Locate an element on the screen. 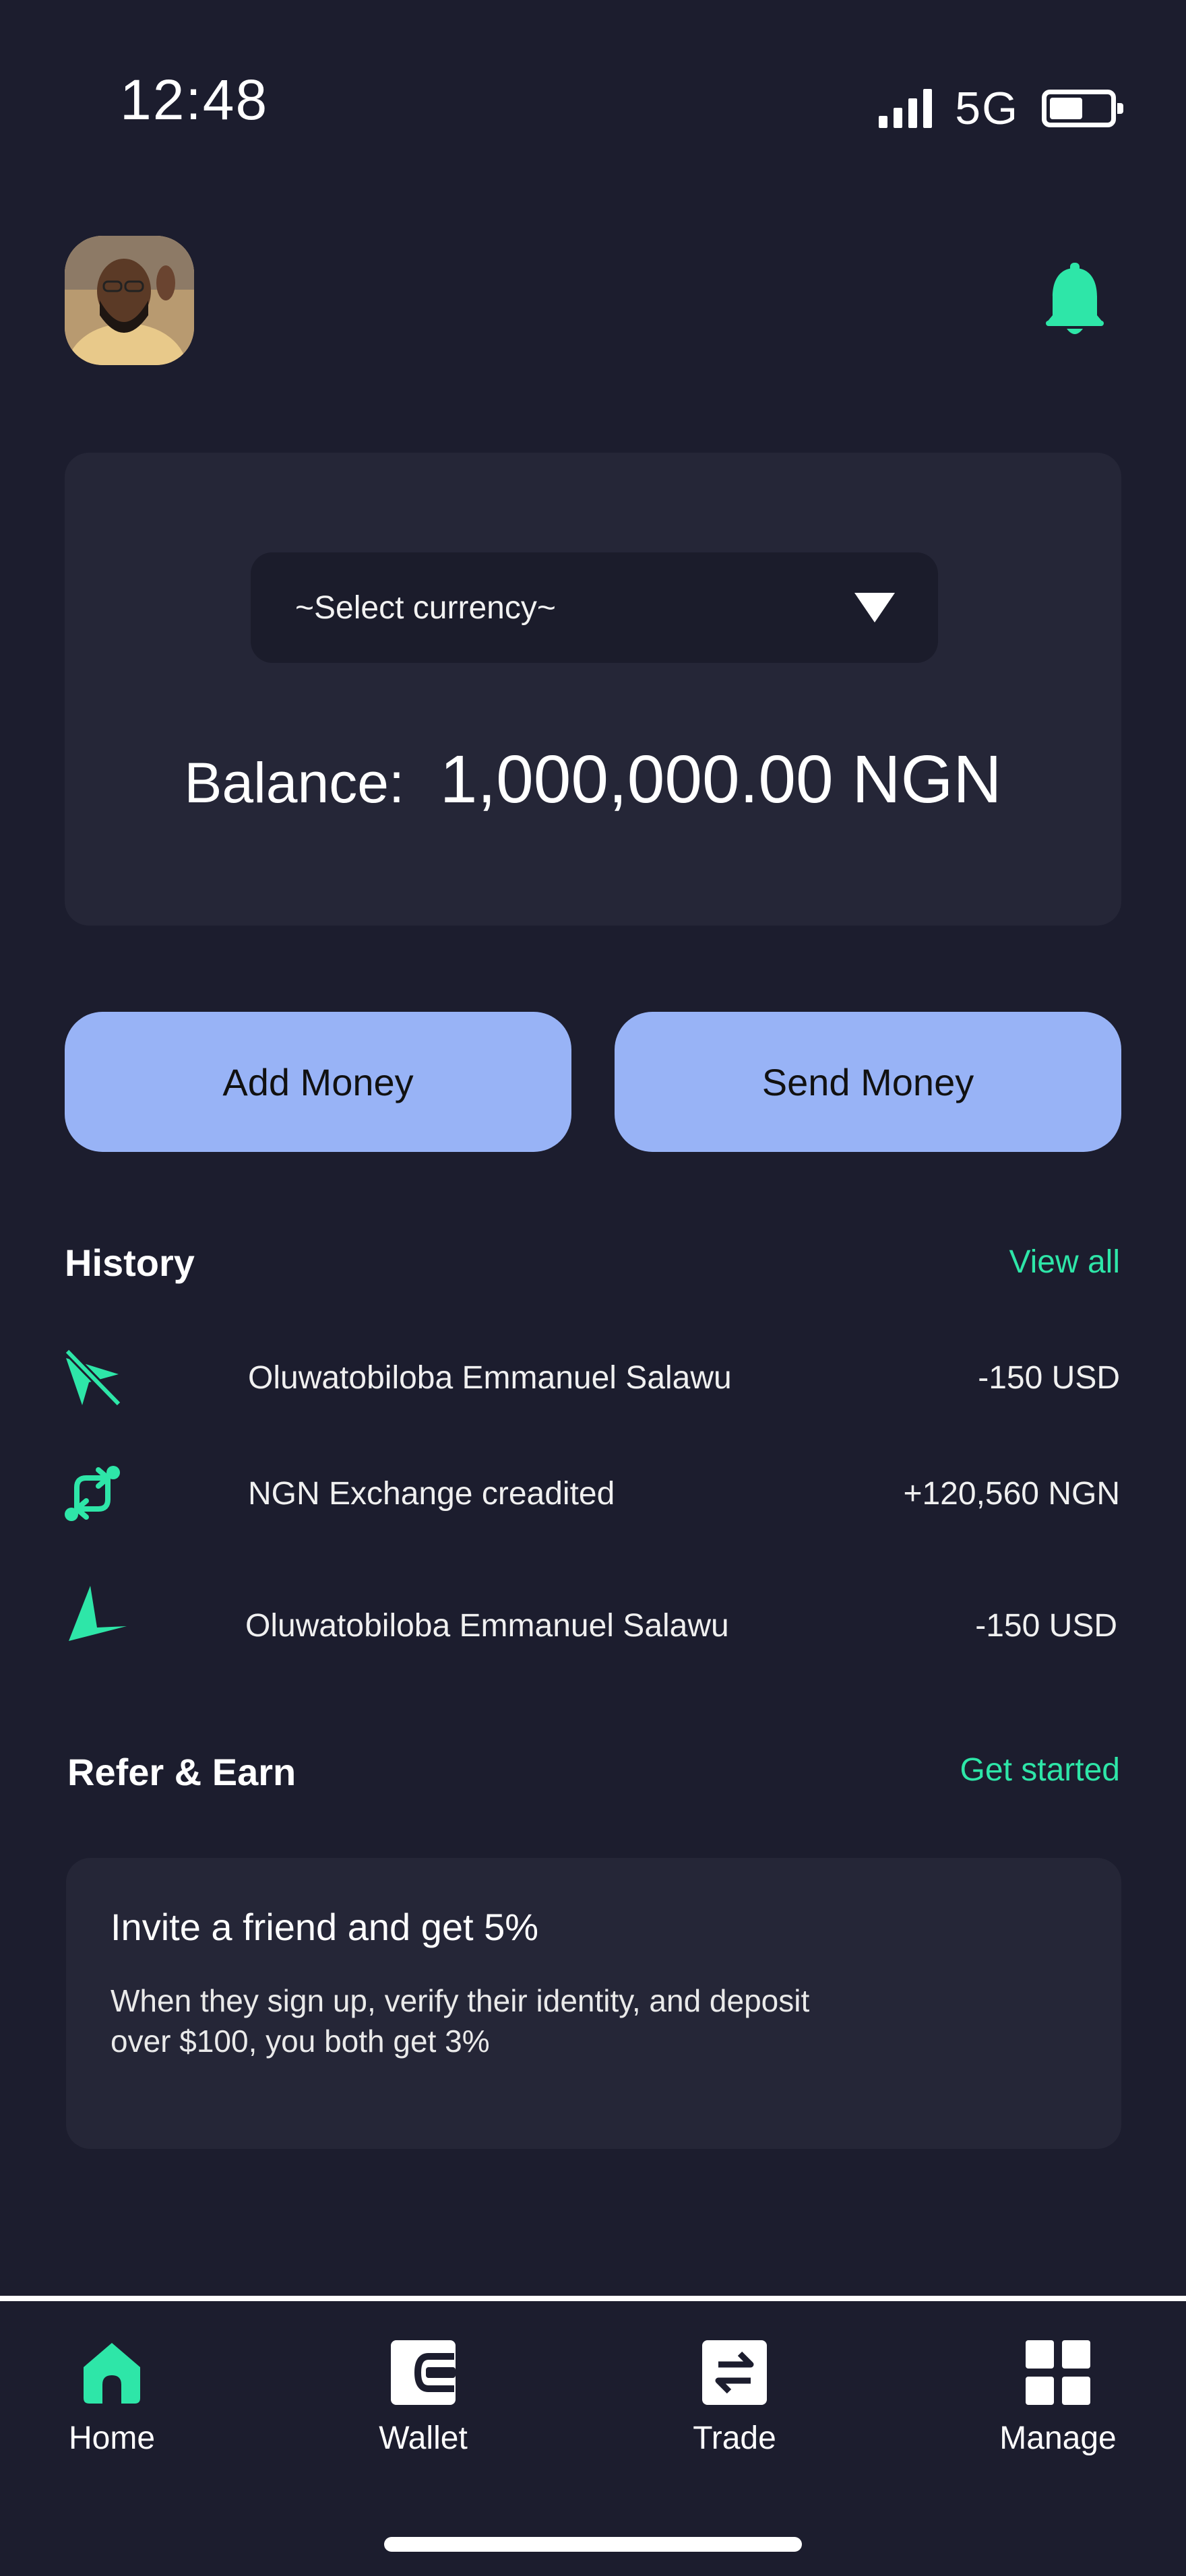  balance-label: Balance: is located at coordinates (294, 783).